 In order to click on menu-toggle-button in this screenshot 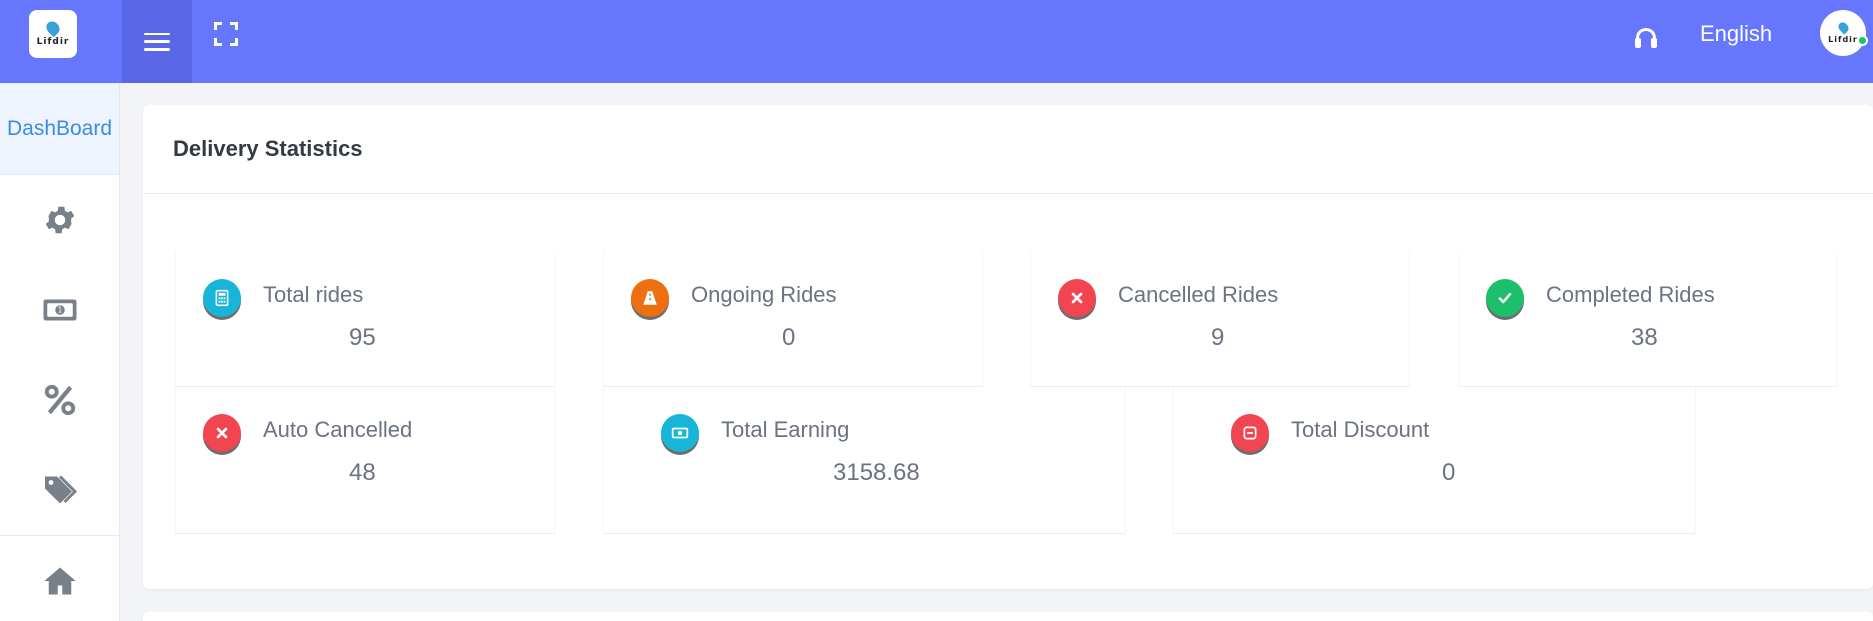, I will do `click(157, 41)`.